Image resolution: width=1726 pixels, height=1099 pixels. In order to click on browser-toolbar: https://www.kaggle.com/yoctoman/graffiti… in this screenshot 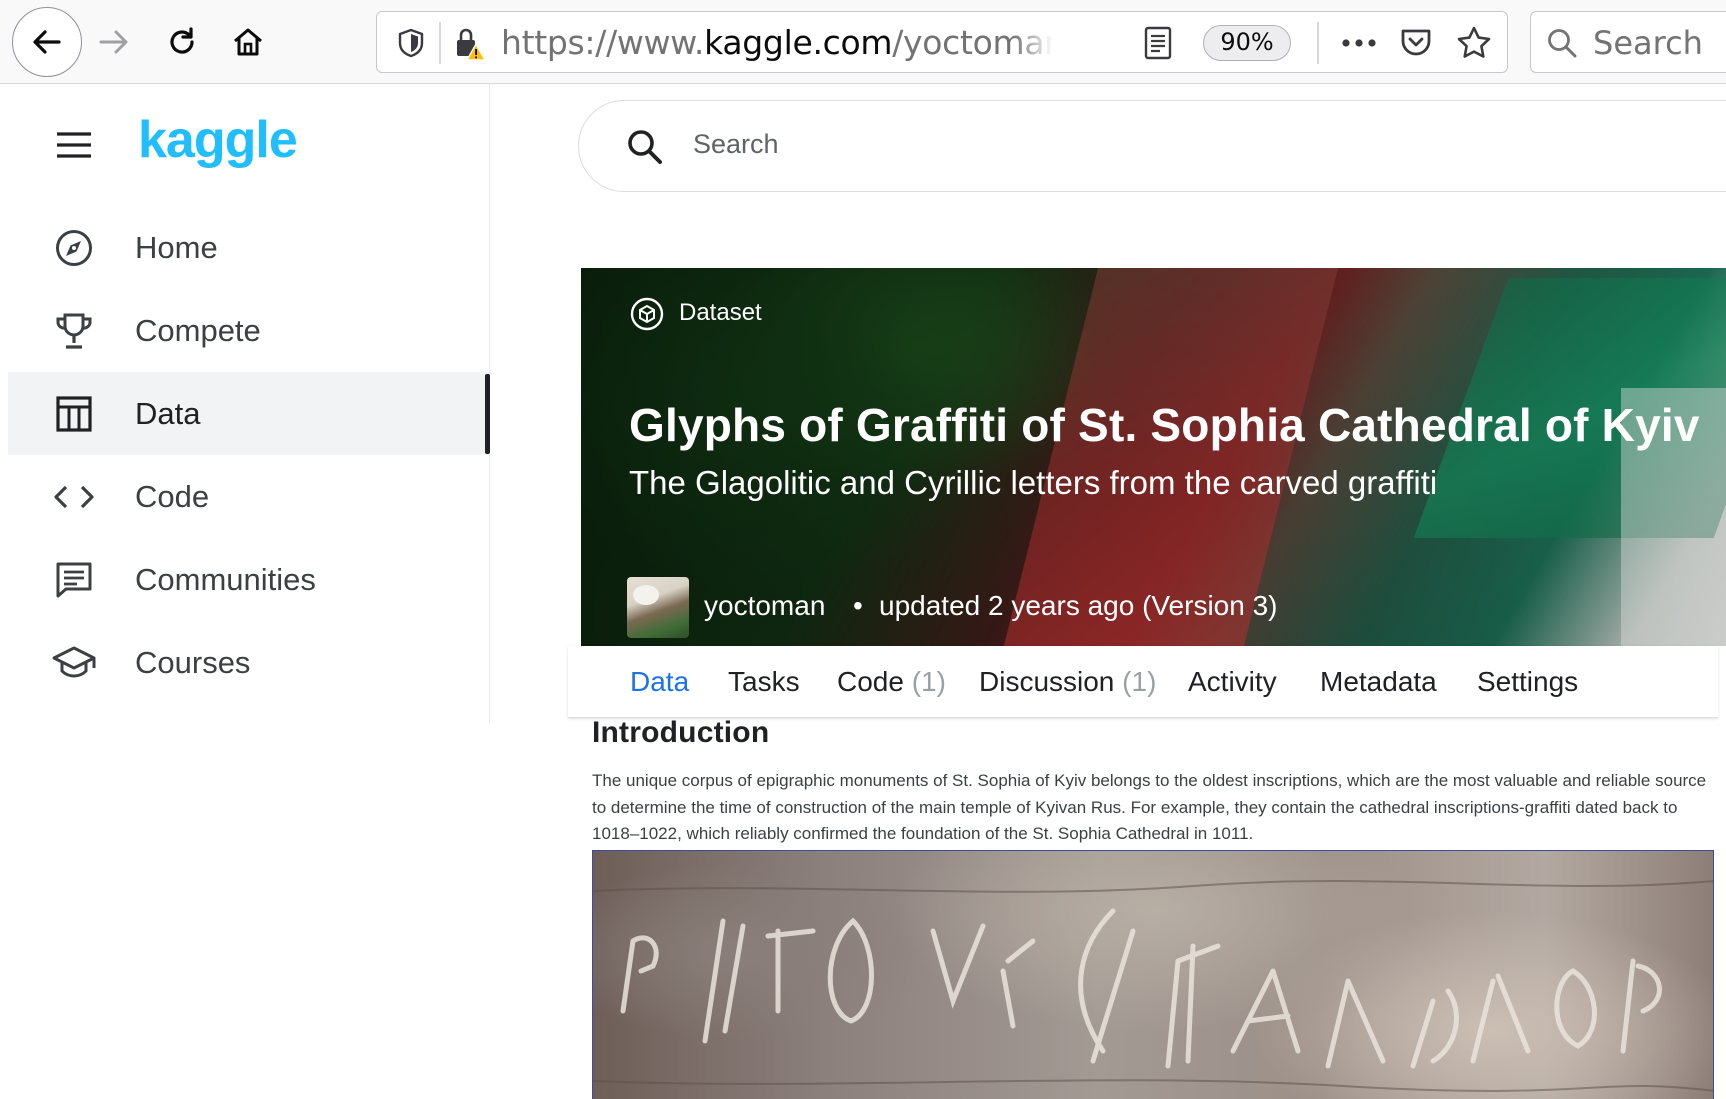, I will do `click(863, 42)`.